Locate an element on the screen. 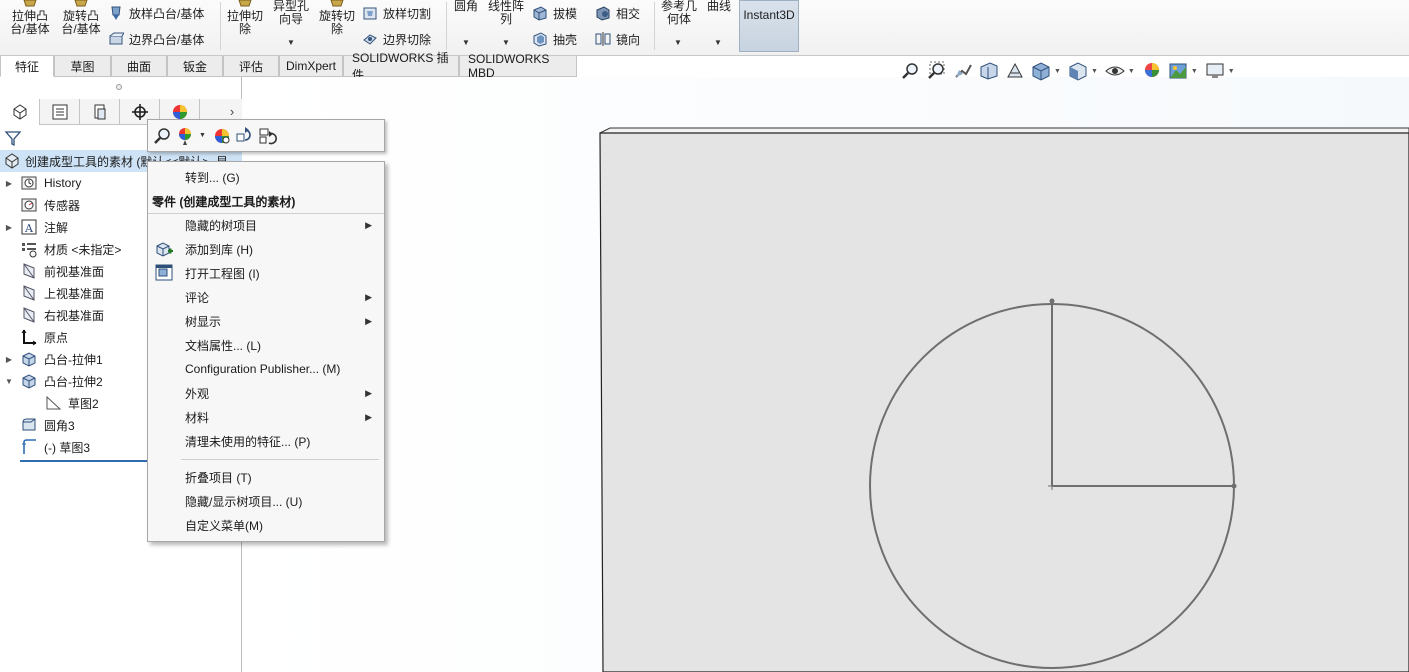 The image size is (1409, 672). appearance-dropdown: ▼ is located at coordinates (202, 135).